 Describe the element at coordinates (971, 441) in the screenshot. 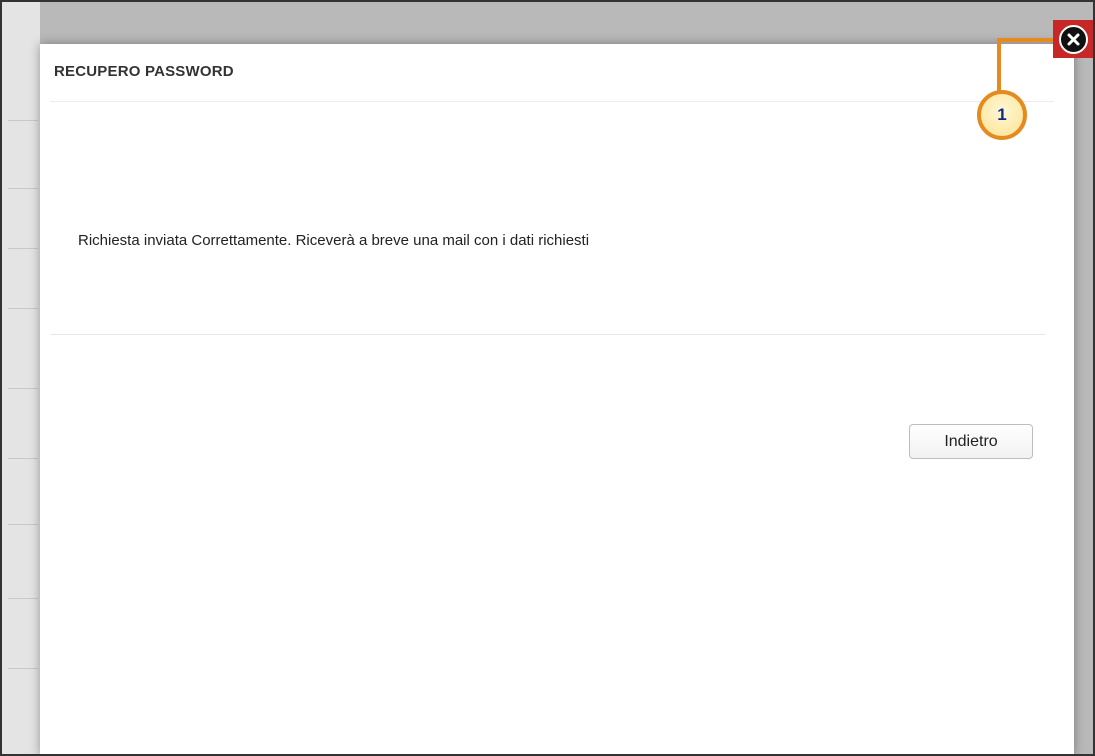

I see `back-button: Indietro` at that location.